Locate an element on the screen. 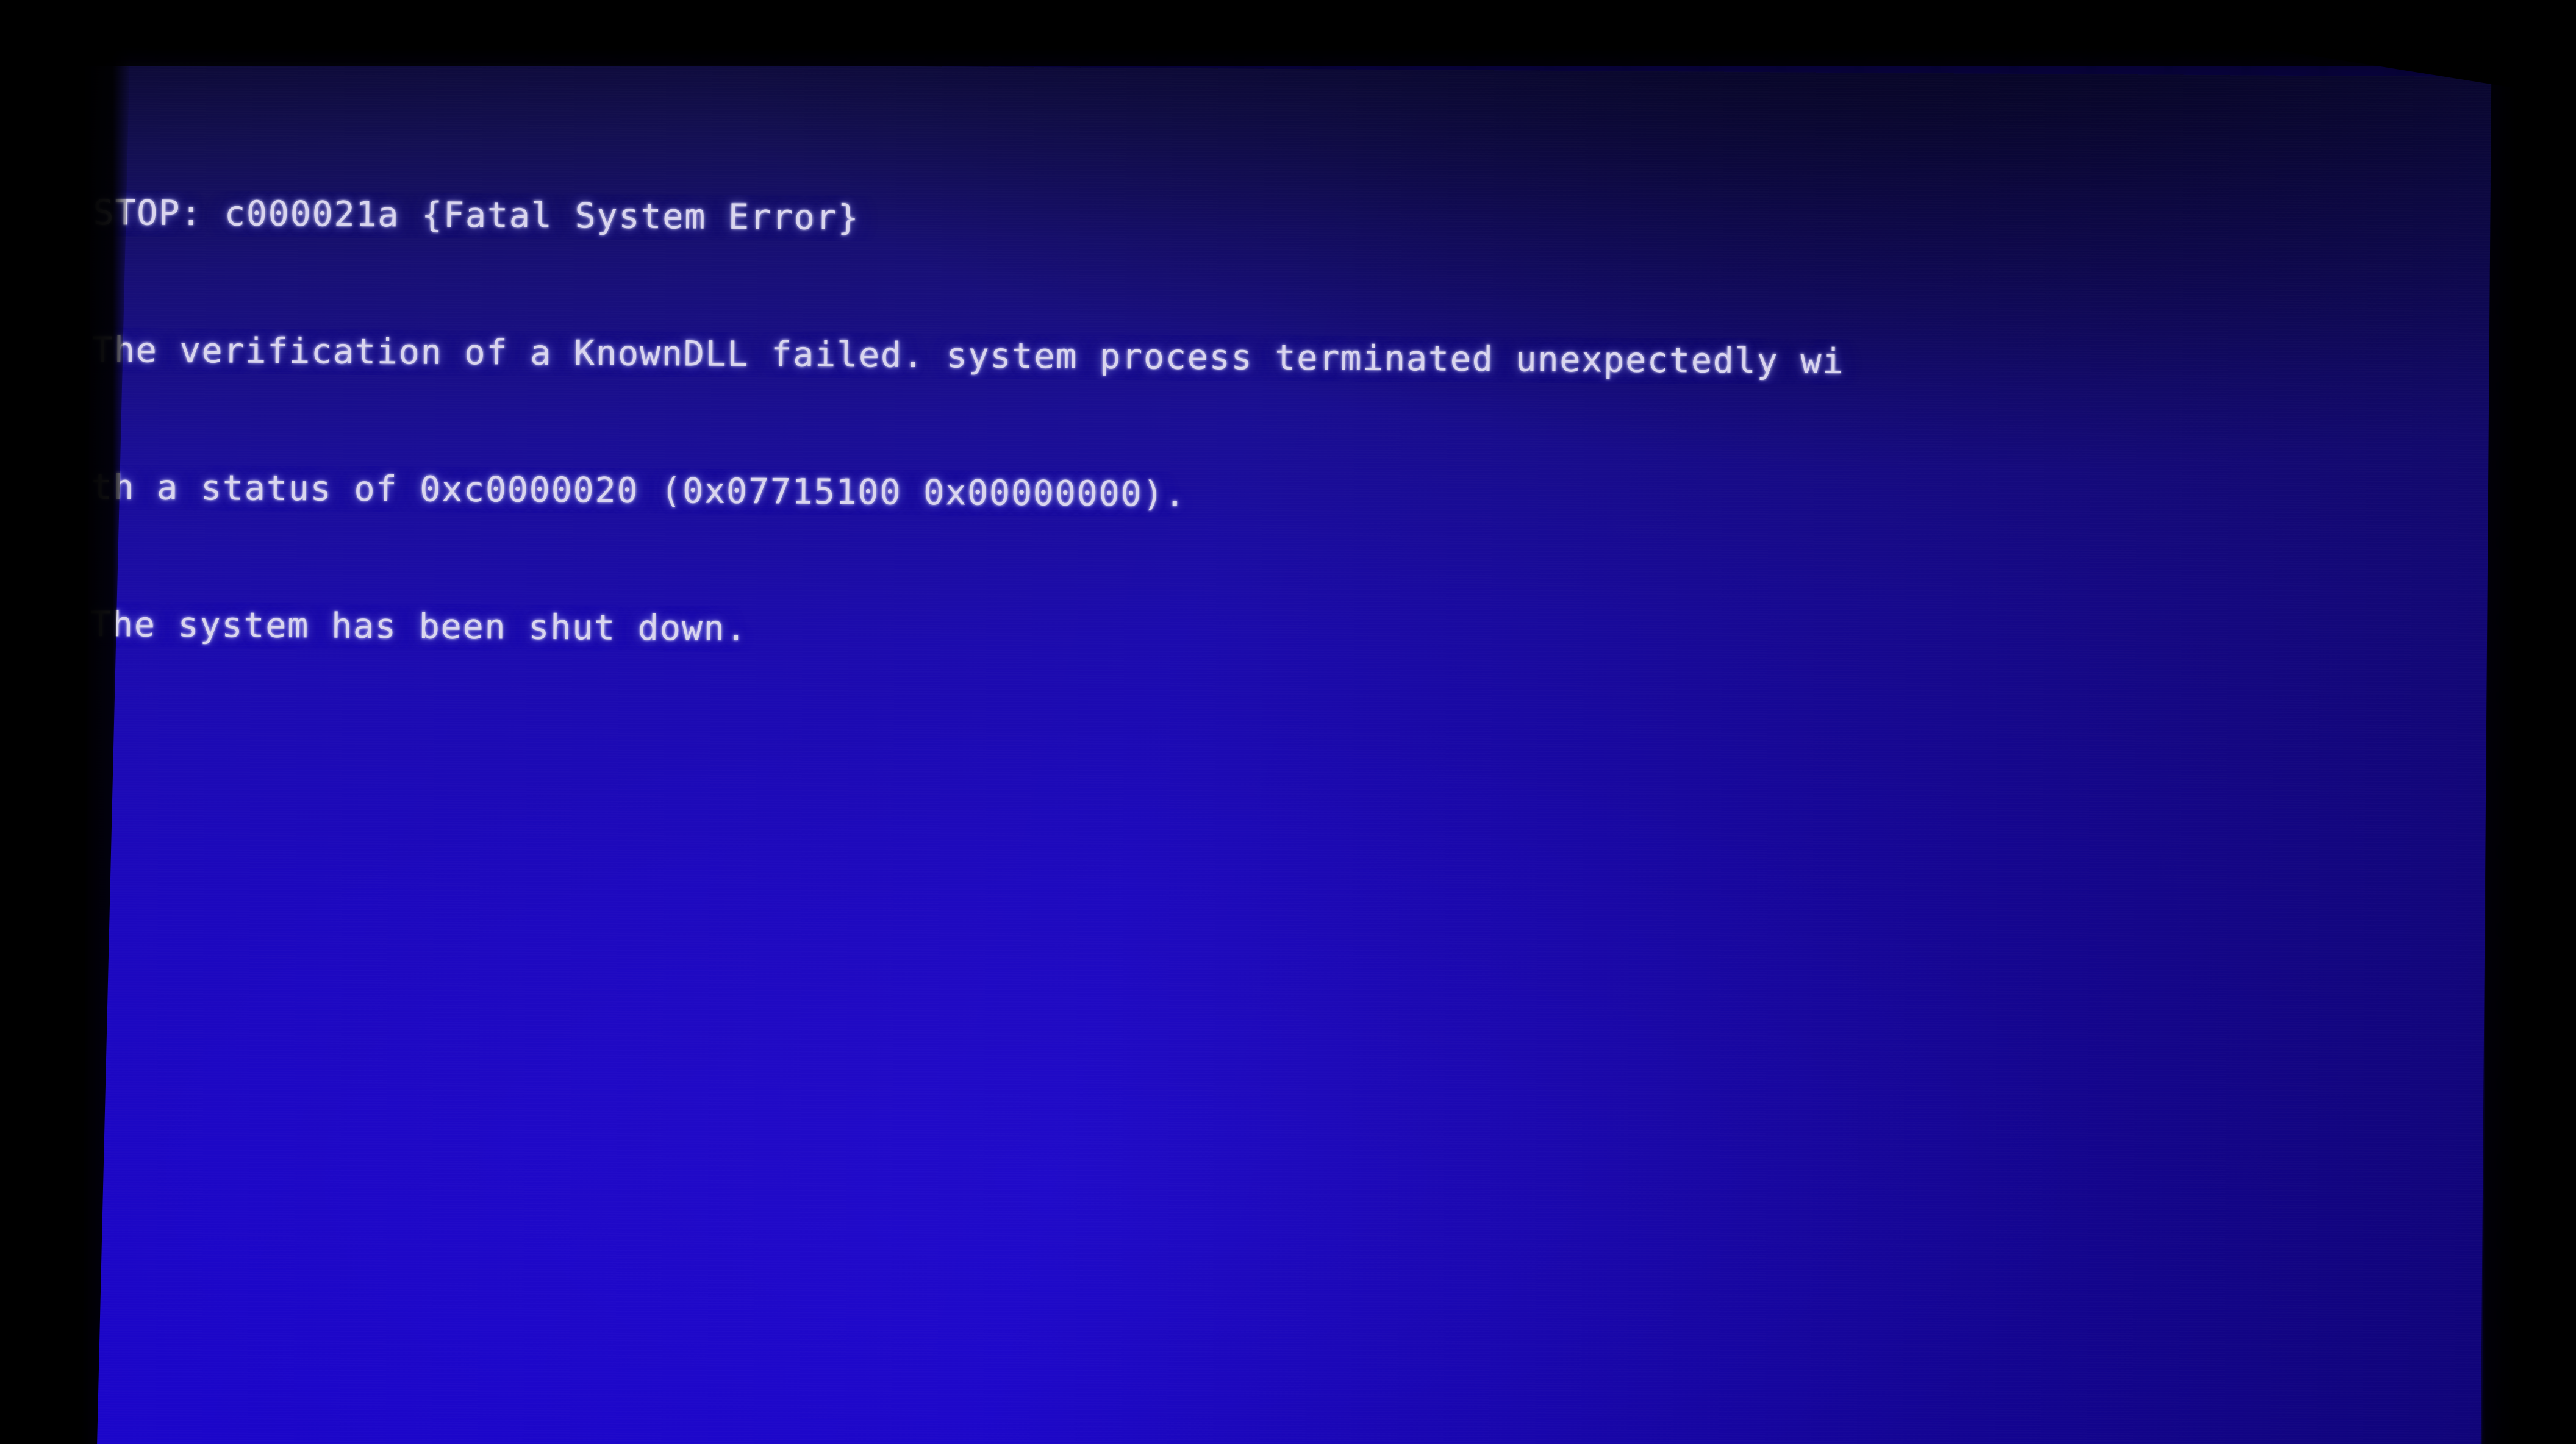 The image size is (2576, 1444). stop-error-line-1: STOP: c000021a {Fatal System Error} is located at coordinates (476, 215).